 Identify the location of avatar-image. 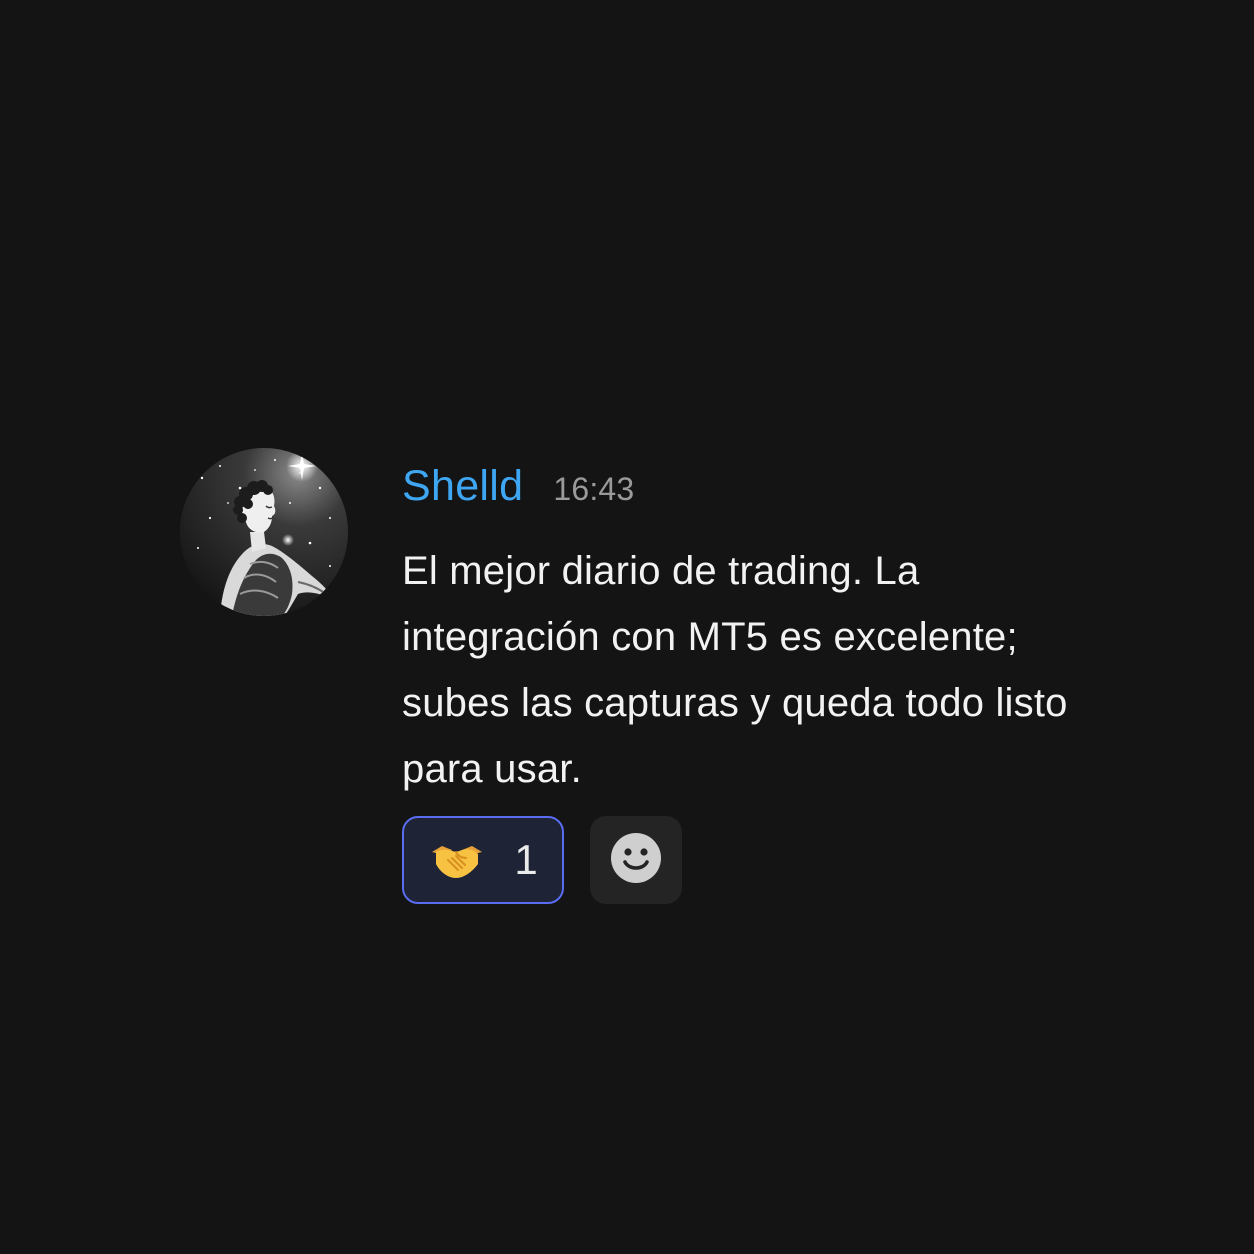
(264, 532).